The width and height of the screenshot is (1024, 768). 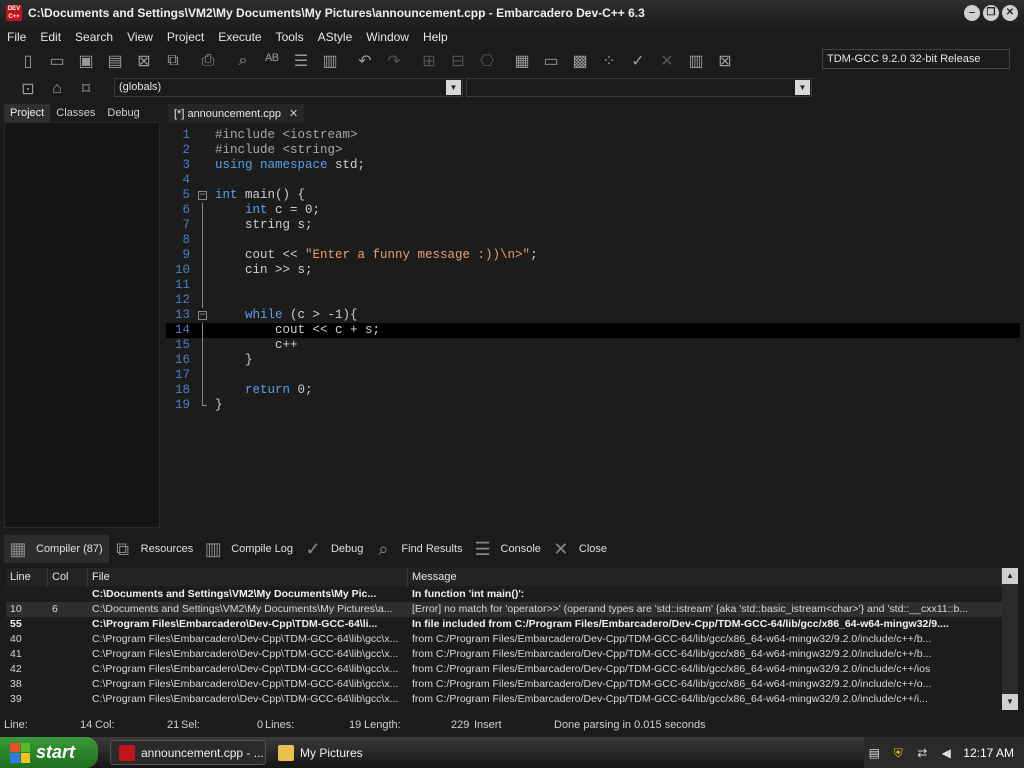 I want to click on column-header-col: Col, so click(x=68, y=577).